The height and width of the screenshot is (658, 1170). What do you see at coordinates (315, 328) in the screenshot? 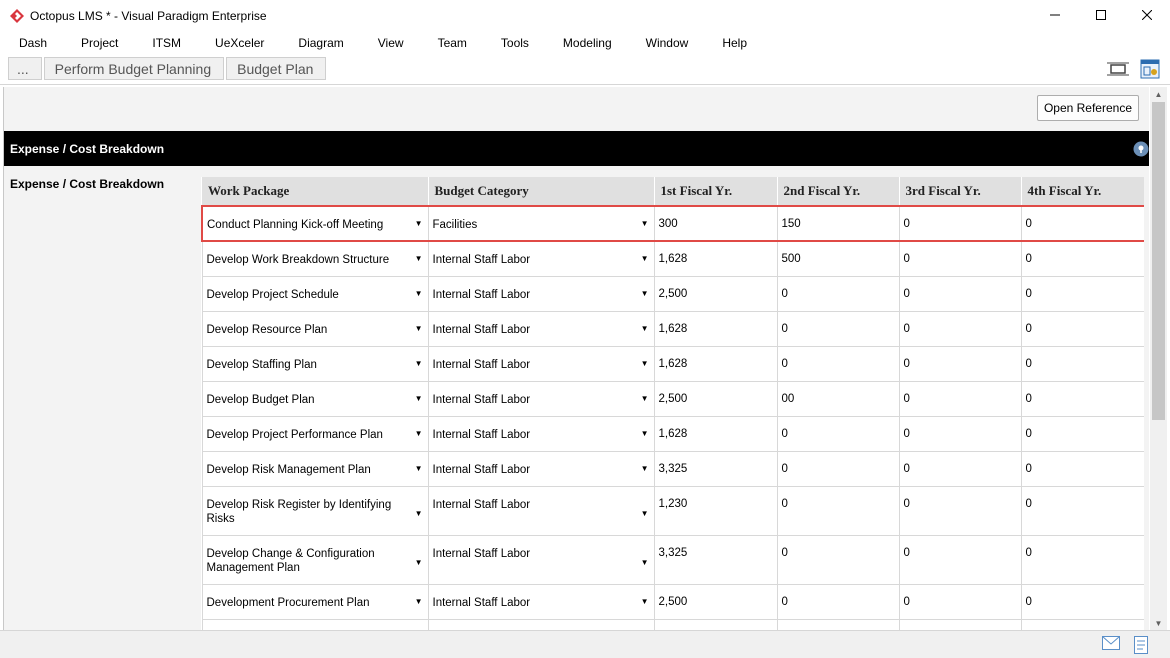
I see `work-package-cell: Develop Resource Plan ▼` at bounding box center [315, 328].